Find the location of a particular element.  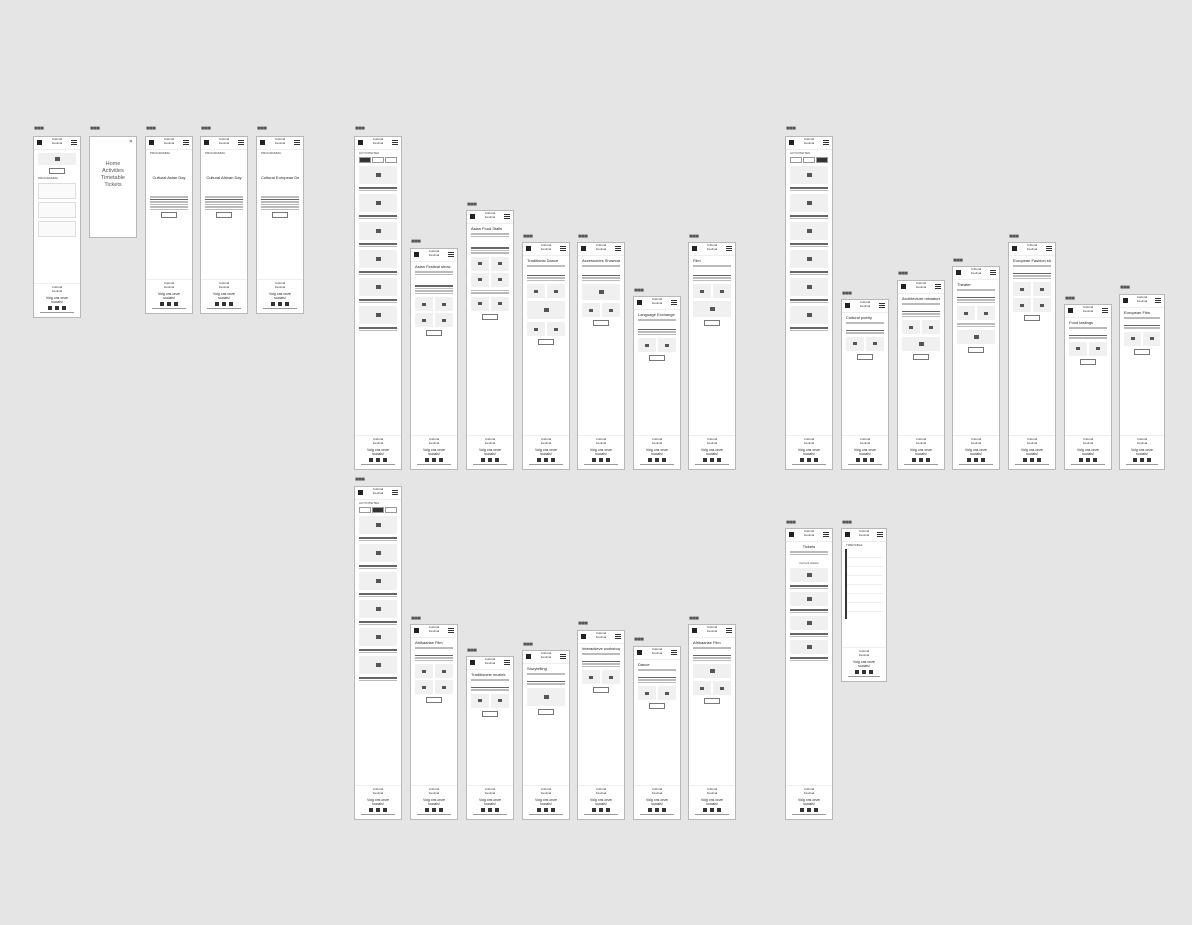

close-icon: ✕ is located at coordinates (131, 142).